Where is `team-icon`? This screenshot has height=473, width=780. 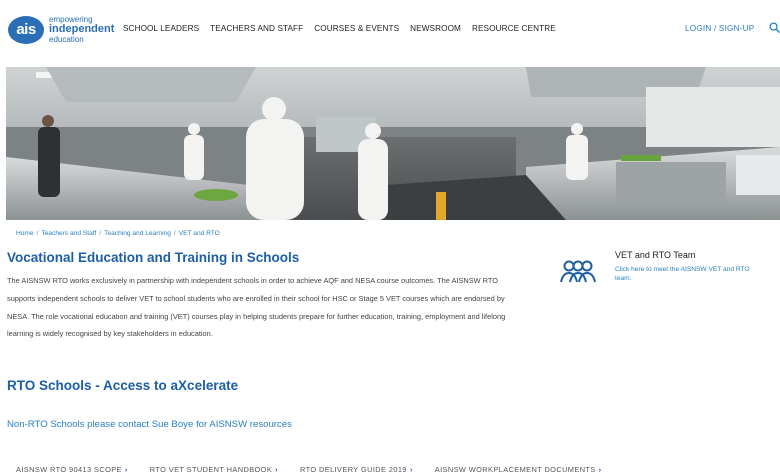
team-icon is located at coordinates (578, 271).